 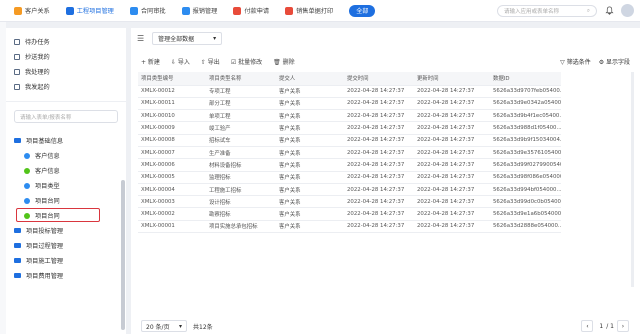 What do you see at coordinates (241, 190) in the screenshot?
I see `table-cell: 工程施工招标` at bounding box center [241, 190].